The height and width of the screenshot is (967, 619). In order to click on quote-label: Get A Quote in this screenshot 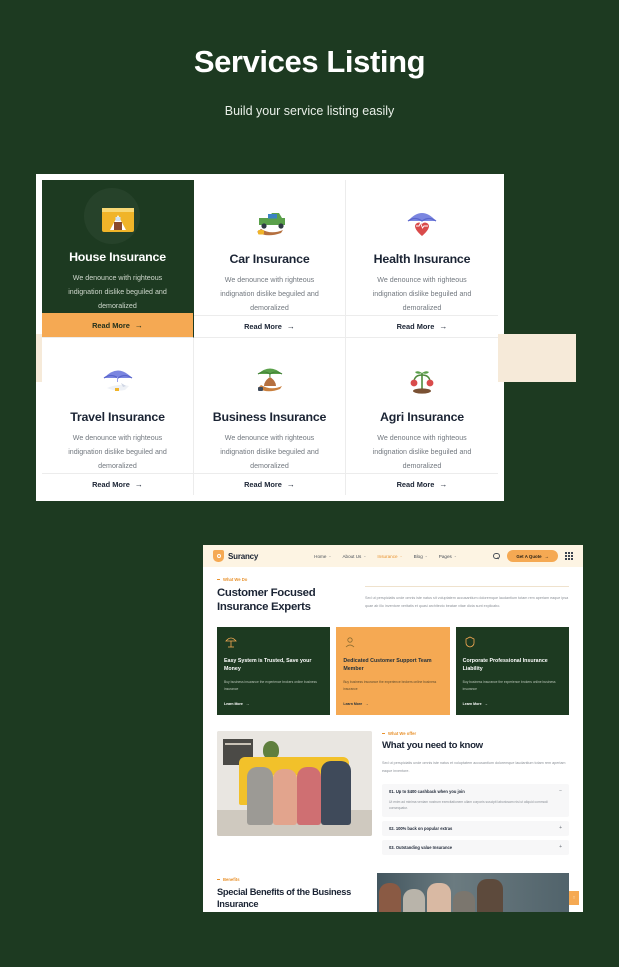, I will do `click(529, 556)`.